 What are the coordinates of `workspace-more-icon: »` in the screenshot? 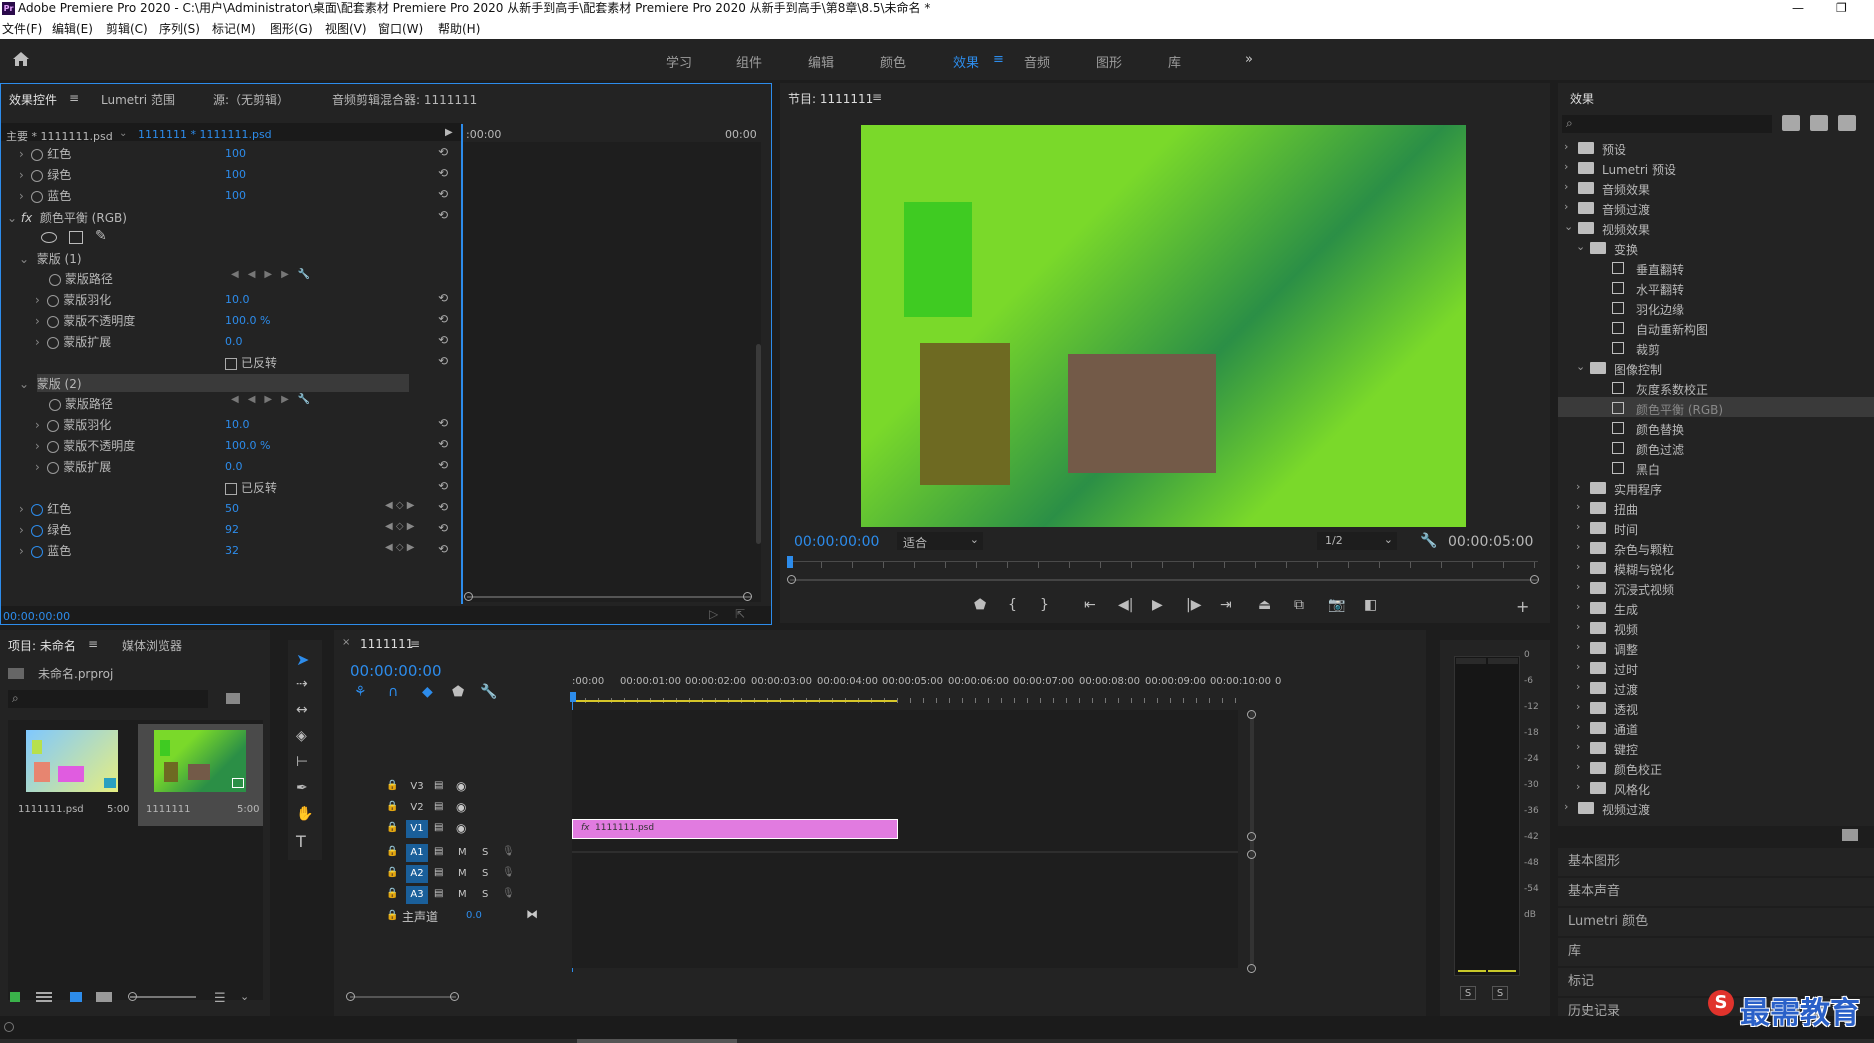 It's located at (1249, 59).